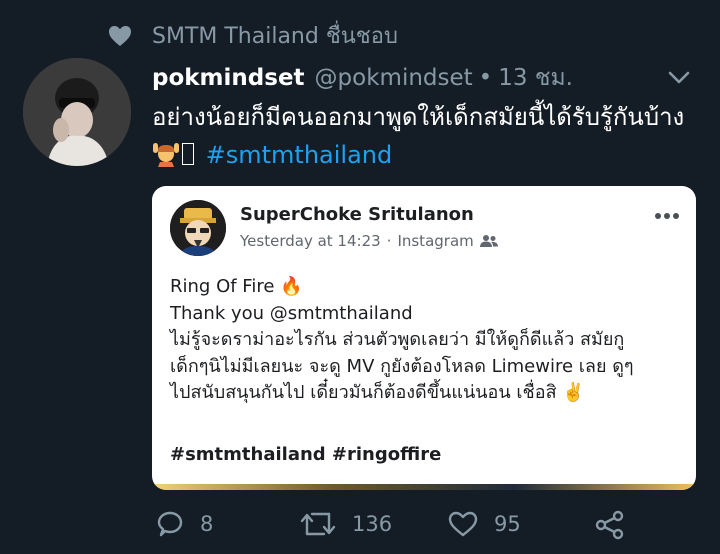  I want to click on share-icon, so click(609, 525).